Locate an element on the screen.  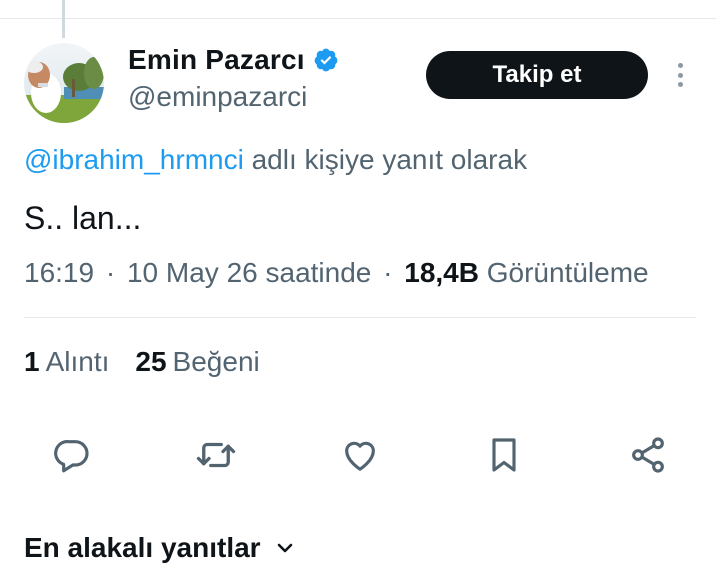
like-button is located at coordinates (360, 455).